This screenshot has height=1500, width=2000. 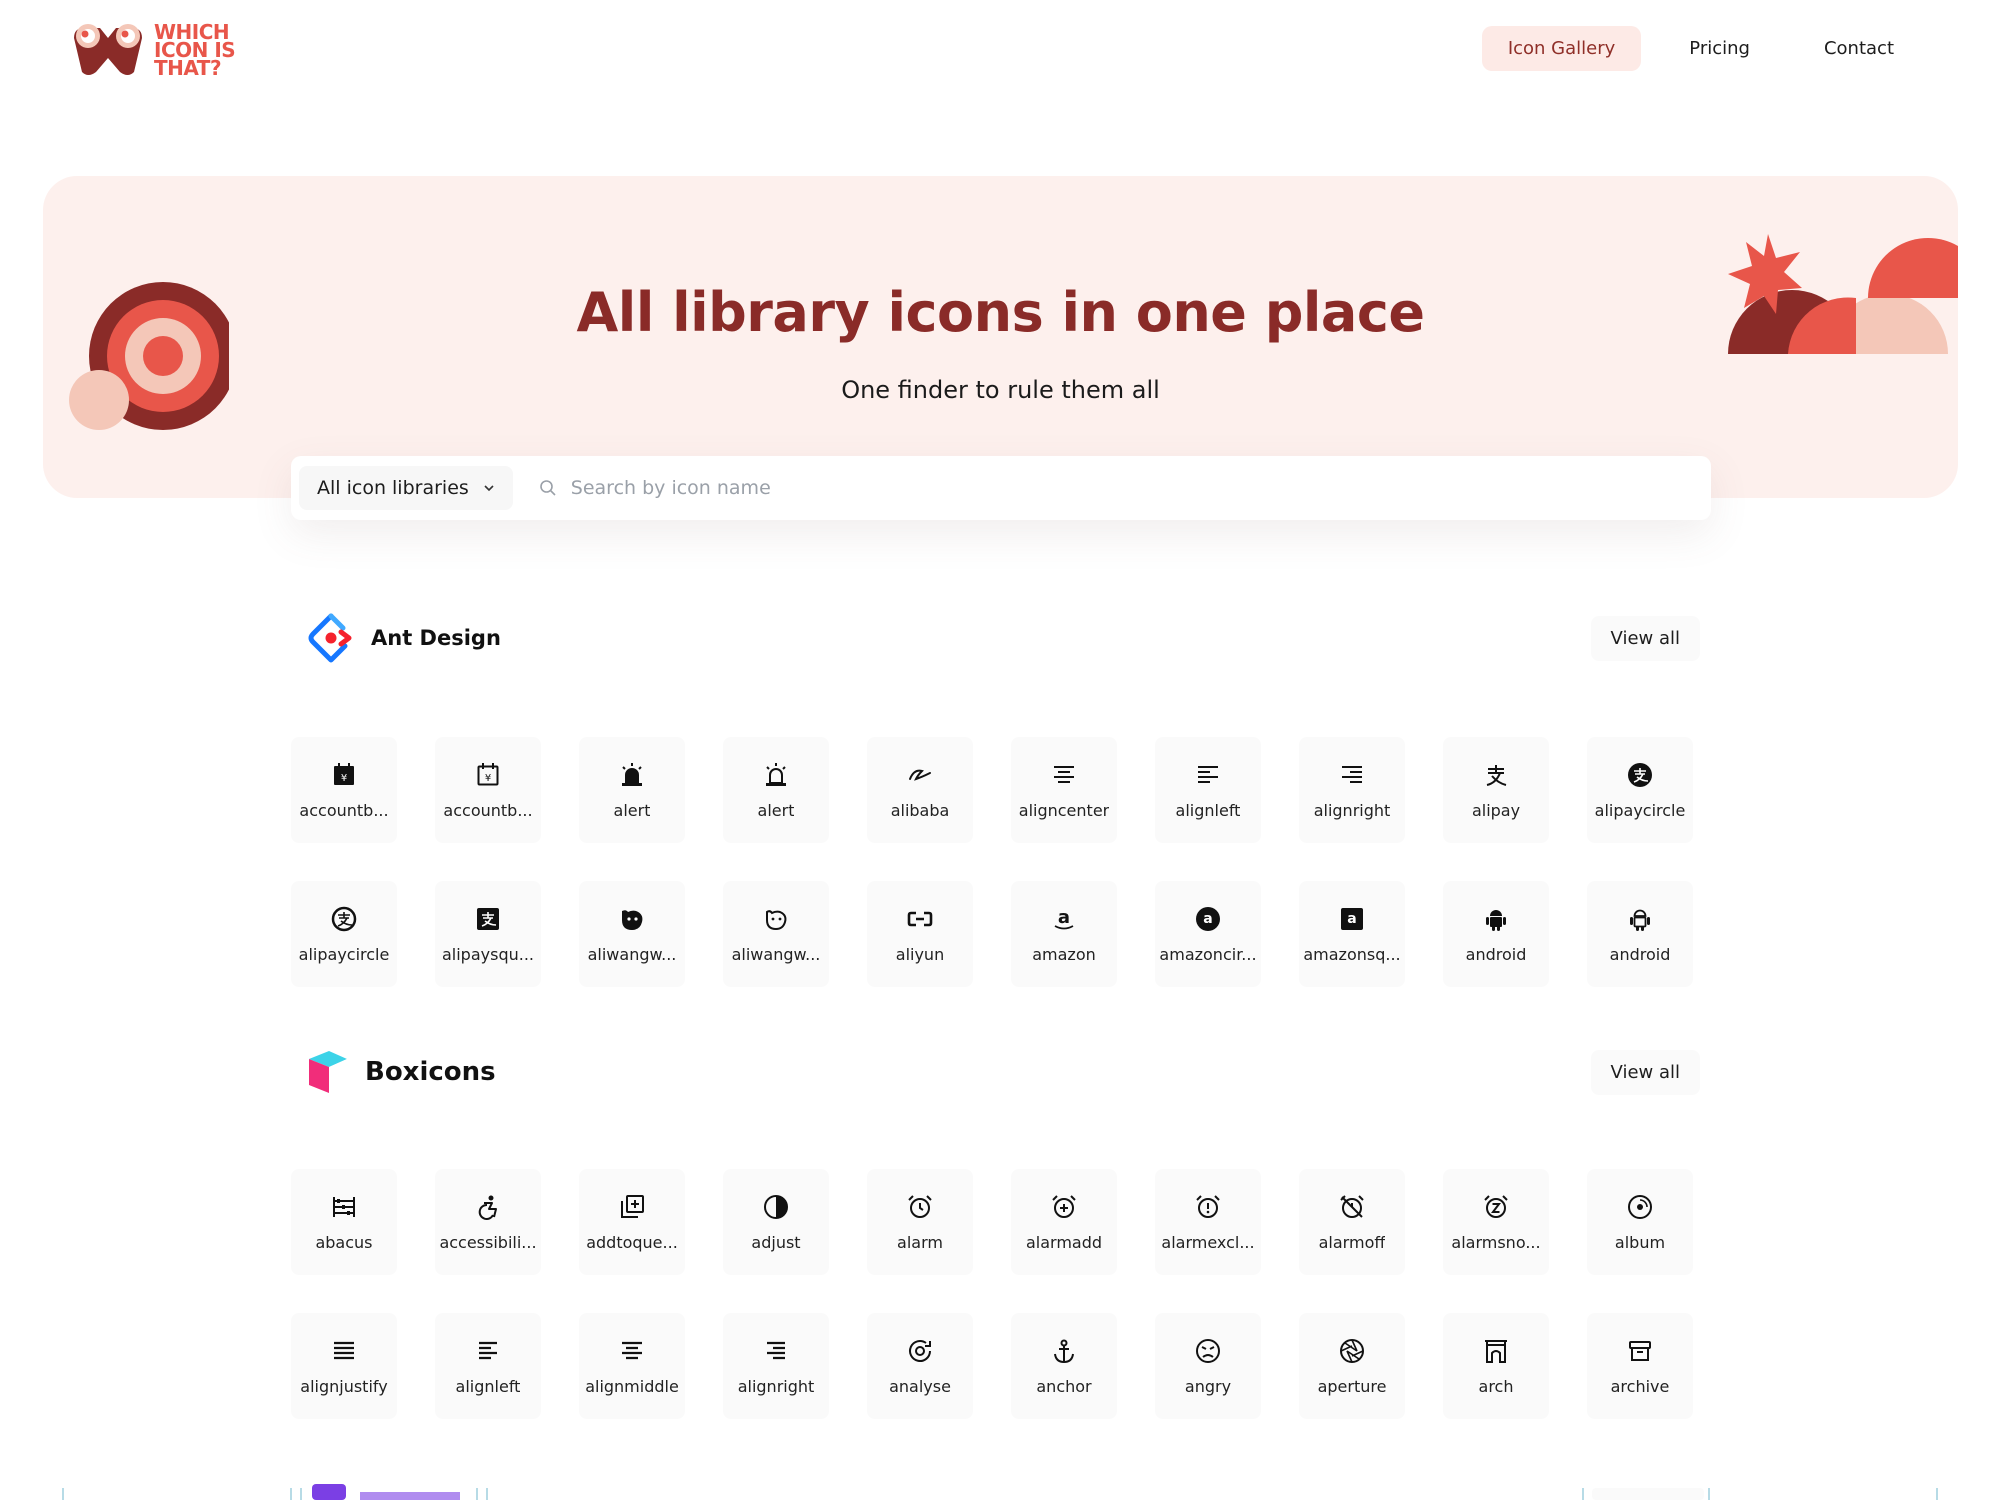 What do you see at coordinates (1859, 48) in the screenshot?
I see `nav-contact: Contact` at bounding box center [1859, 48].